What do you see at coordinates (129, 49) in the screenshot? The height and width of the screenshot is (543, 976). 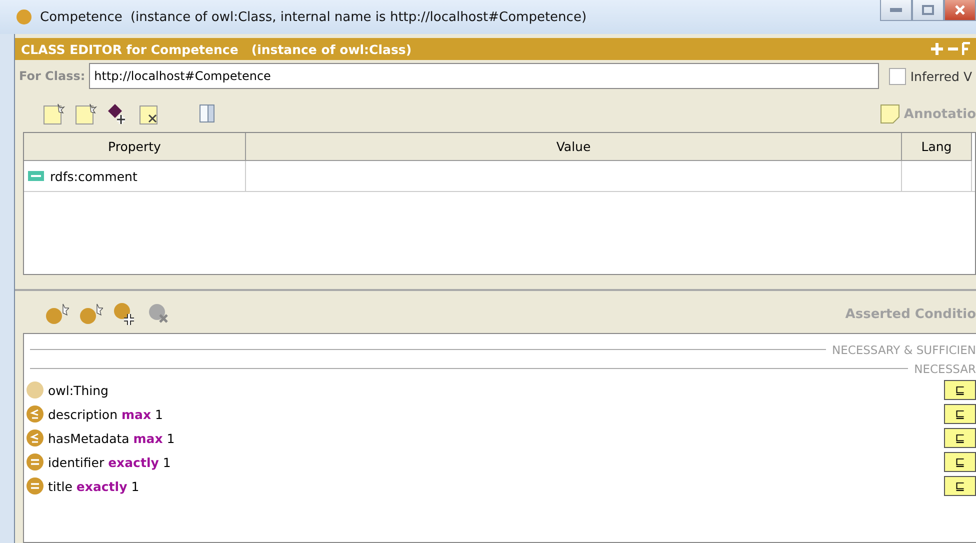 I see `editor-title: CLASS EDITOR for Competence` at bounding box center [129, 49].